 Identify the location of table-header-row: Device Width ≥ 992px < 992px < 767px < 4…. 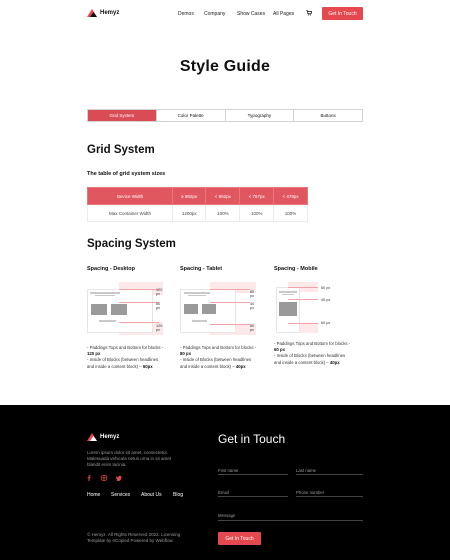
(197, 196).